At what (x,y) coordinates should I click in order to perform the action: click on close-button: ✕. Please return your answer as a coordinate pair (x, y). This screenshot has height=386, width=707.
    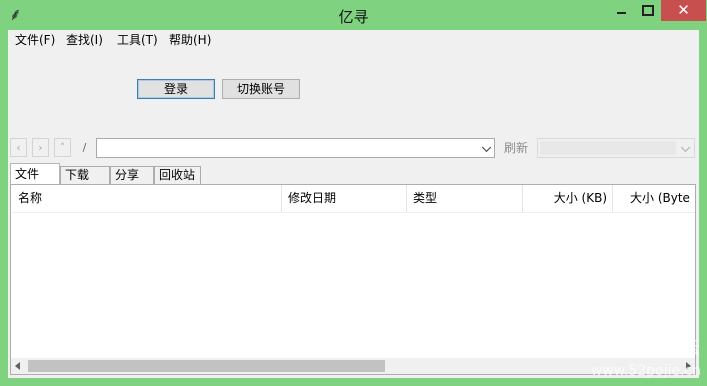
    Looking at the image, I should click on (683, 10).